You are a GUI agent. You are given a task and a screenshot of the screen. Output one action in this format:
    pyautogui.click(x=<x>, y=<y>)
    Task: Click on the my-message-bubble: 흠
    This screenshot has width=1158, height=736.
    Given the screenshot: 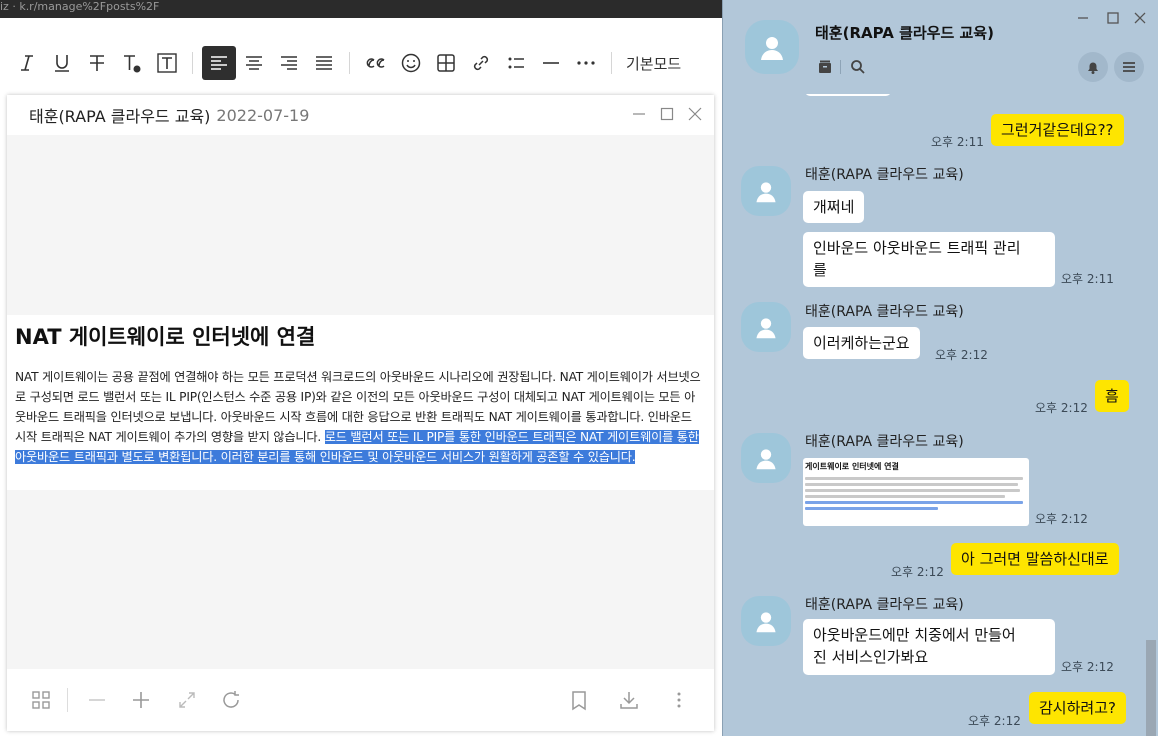 What is the action you would take?
    pyautogui.click(x=1112, y=396)
    